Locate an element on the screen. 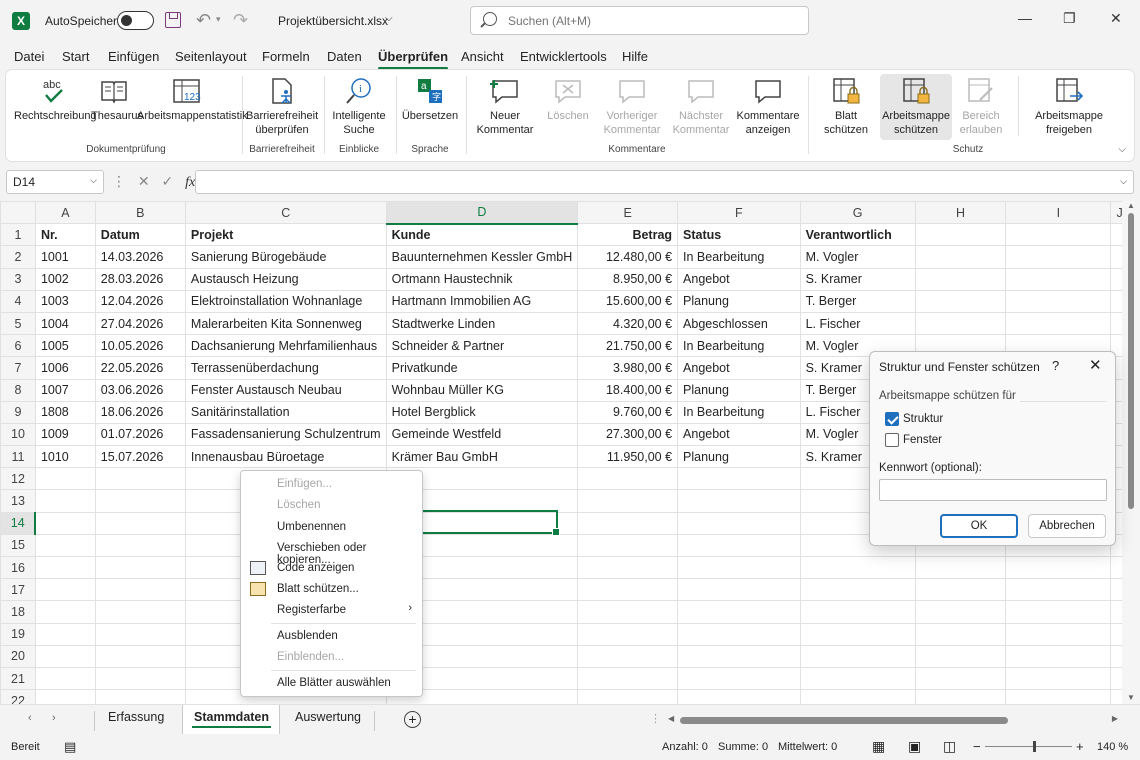 The height and width of the screenshot is (760, 1140). row-header: 20 is located at coordinates (18, 656).